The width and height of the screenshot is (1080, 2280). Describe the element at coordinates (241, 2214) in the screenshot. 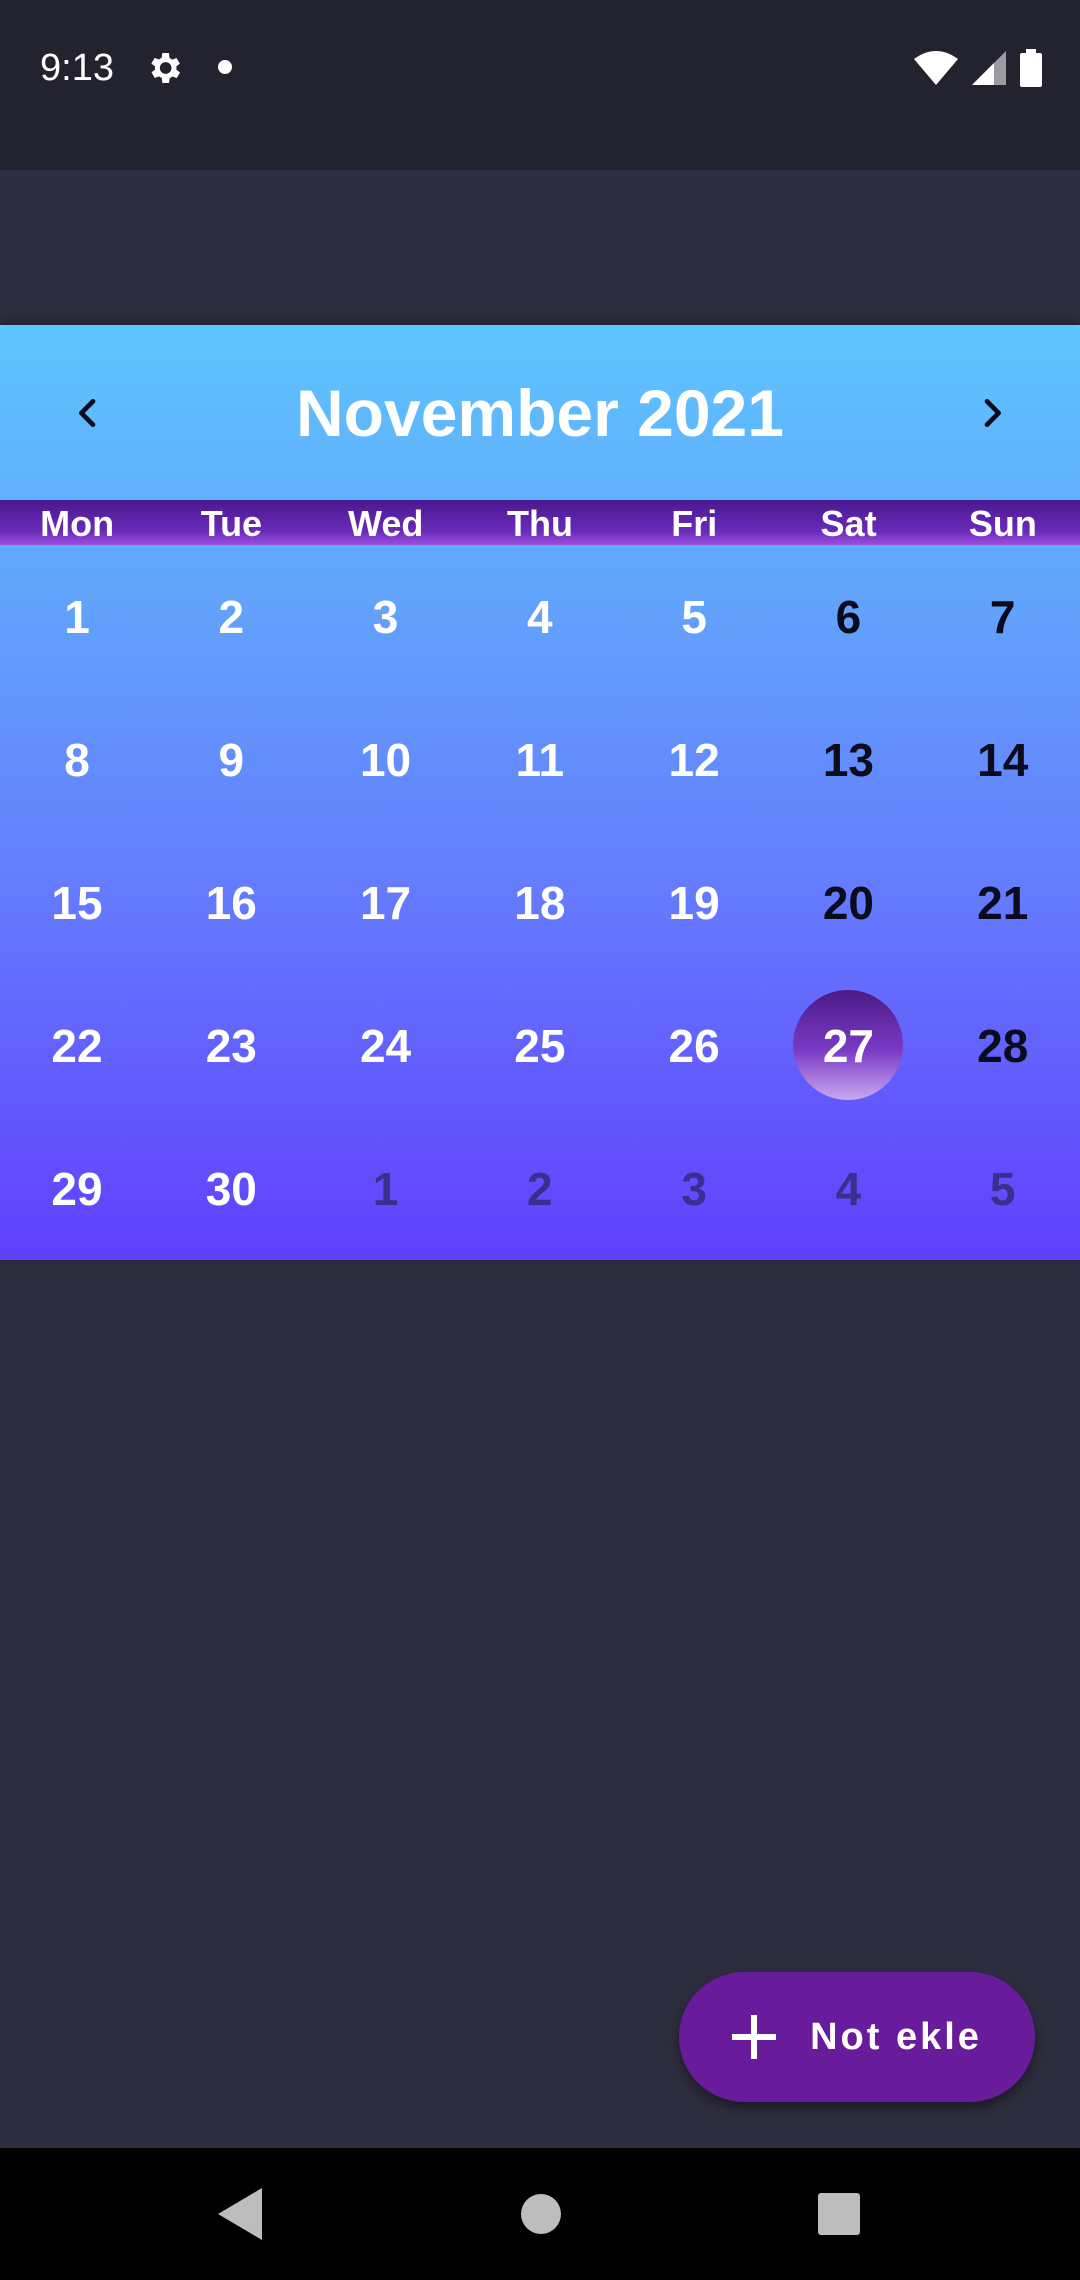

I see `back-triangle-icon` at that location.